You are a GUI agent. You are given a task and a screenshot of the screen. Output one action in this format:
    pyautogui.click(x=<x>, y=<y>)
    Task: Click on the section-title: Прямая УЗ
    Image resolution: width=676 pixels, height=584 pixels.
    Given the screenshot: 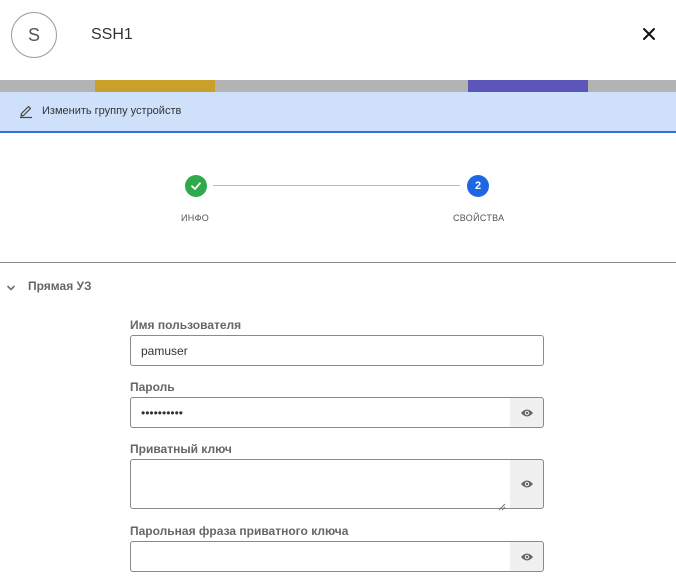 What is the action you would take?
    pyautogui.click(x=60, y=286)
    